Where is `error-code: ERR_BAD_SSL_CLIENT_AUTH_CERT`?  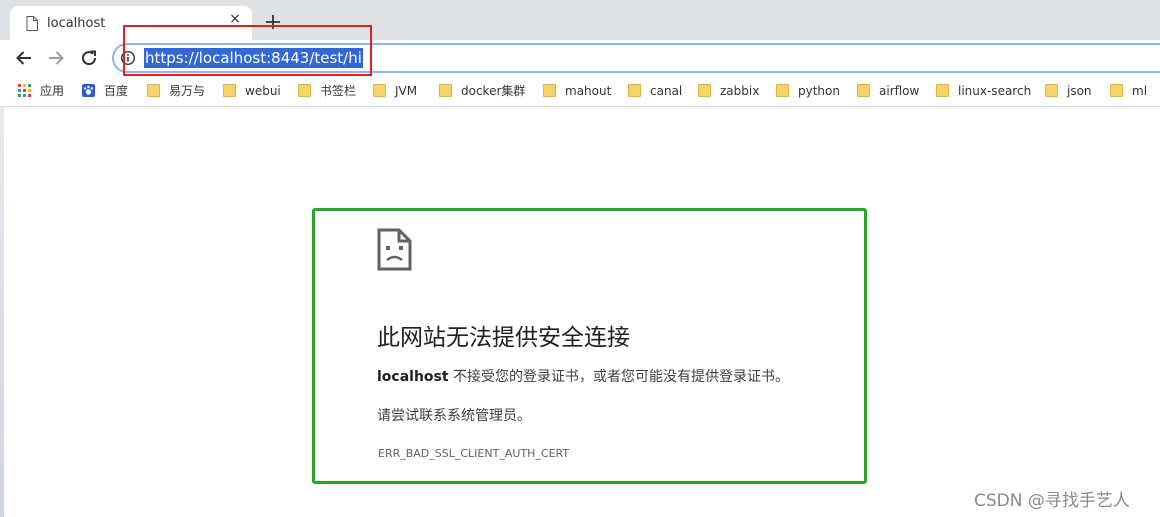
error-code: ERR_BAD_SSL_CLIENT_AUTH_CERT is located at coordinates (473, 453).